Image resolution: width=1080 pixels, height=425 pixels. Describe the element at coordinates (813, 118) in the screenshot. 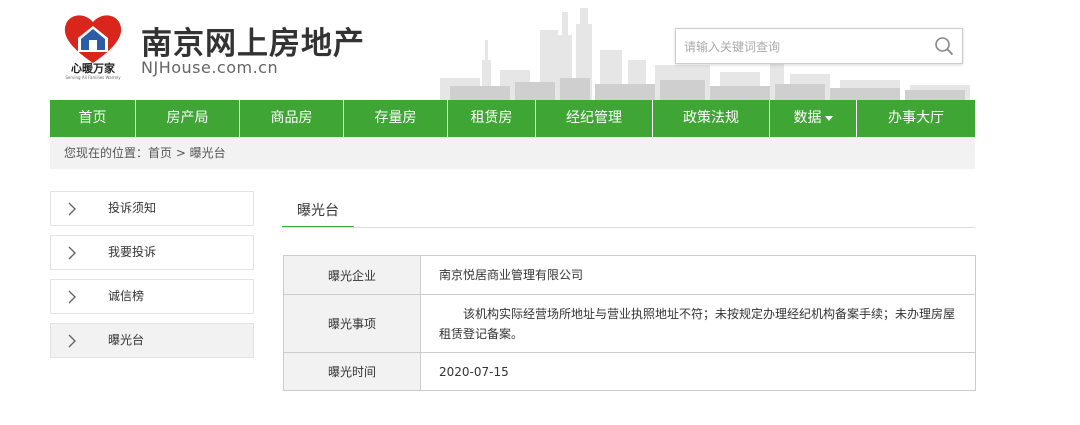

I see `nav-item-data: 数据` at that location.